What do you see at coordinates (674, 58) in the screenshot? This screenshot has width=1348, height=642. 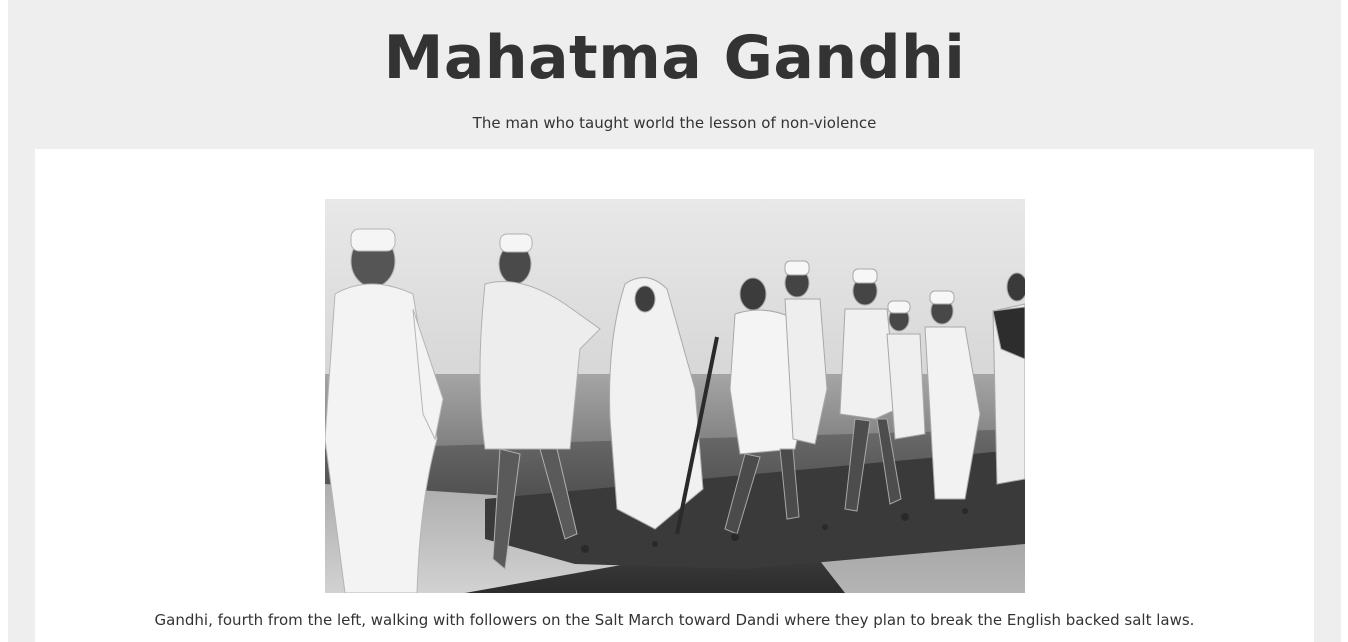 I see `page-title: Mahatma Gandhi` at bounding box center [674, 58].